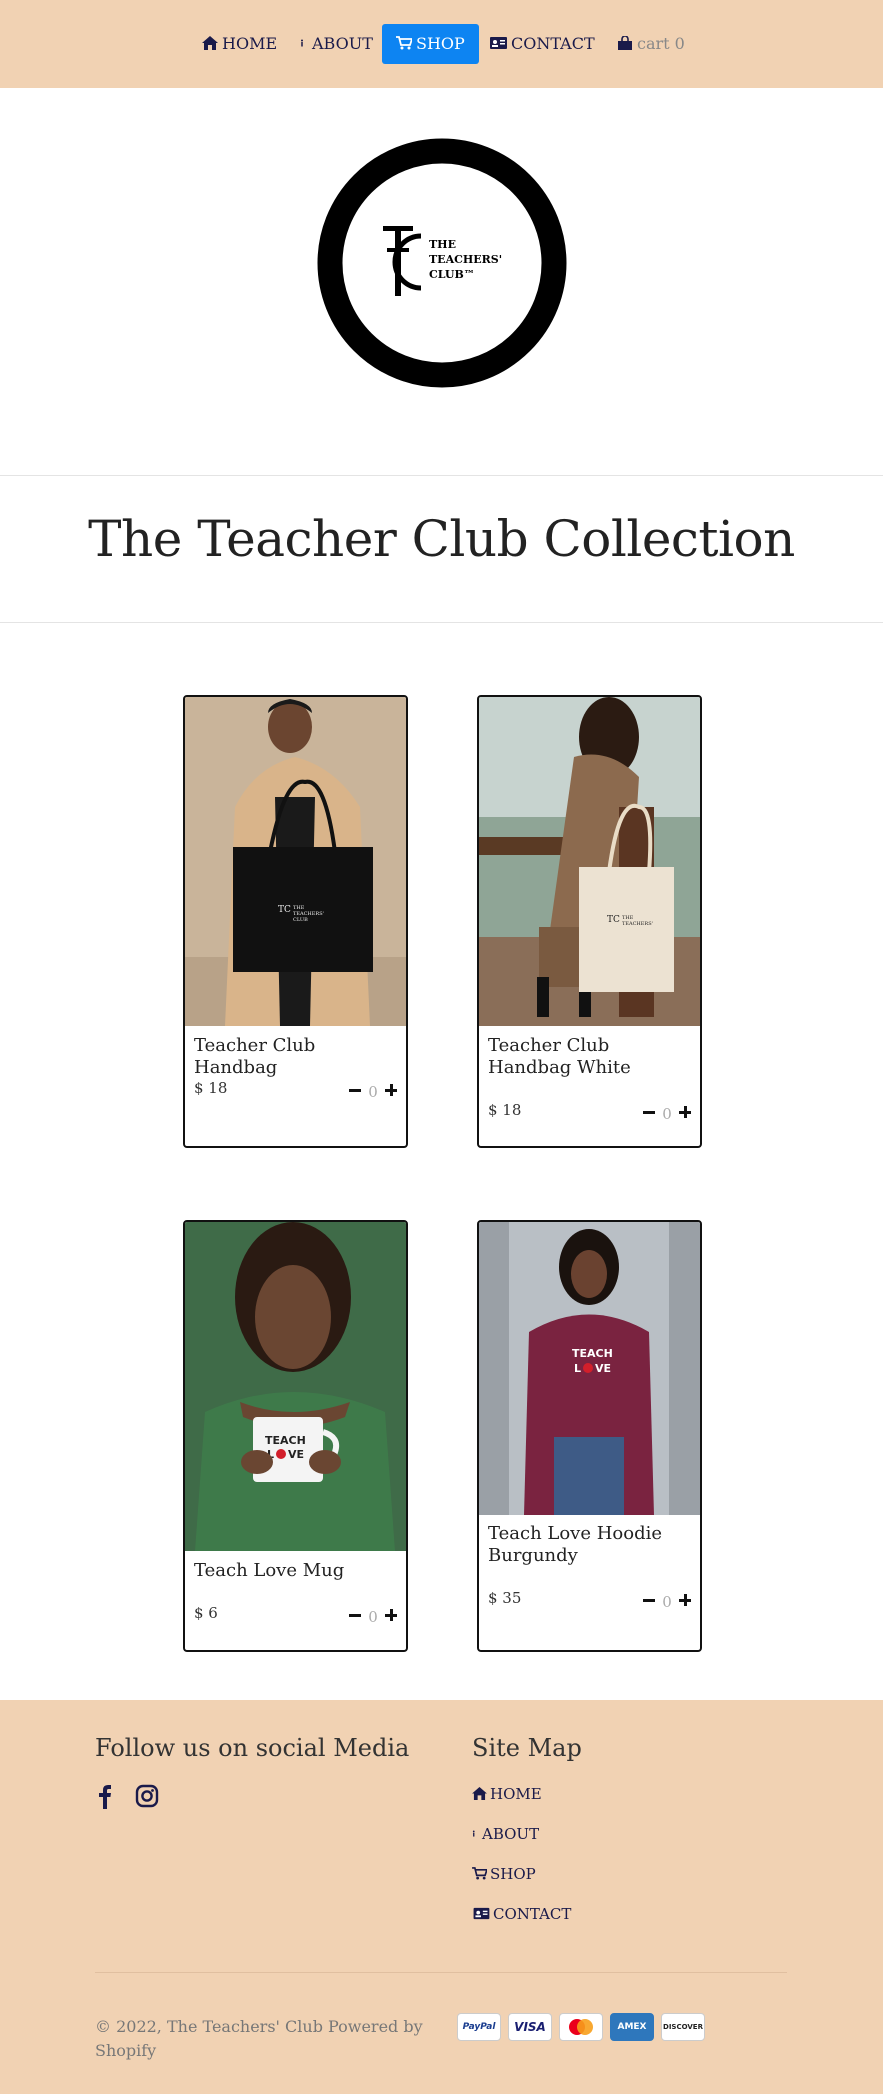 Image resolution: width=883 pixels, height=2094 pixels. I want to click on svg-text: L, so click(577, 1368).